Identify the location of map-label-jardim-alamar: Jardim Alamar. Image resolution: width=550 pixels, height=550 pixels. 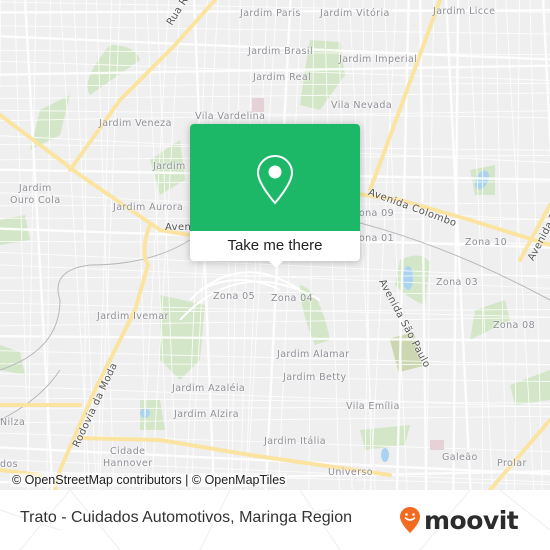
(313, 354).